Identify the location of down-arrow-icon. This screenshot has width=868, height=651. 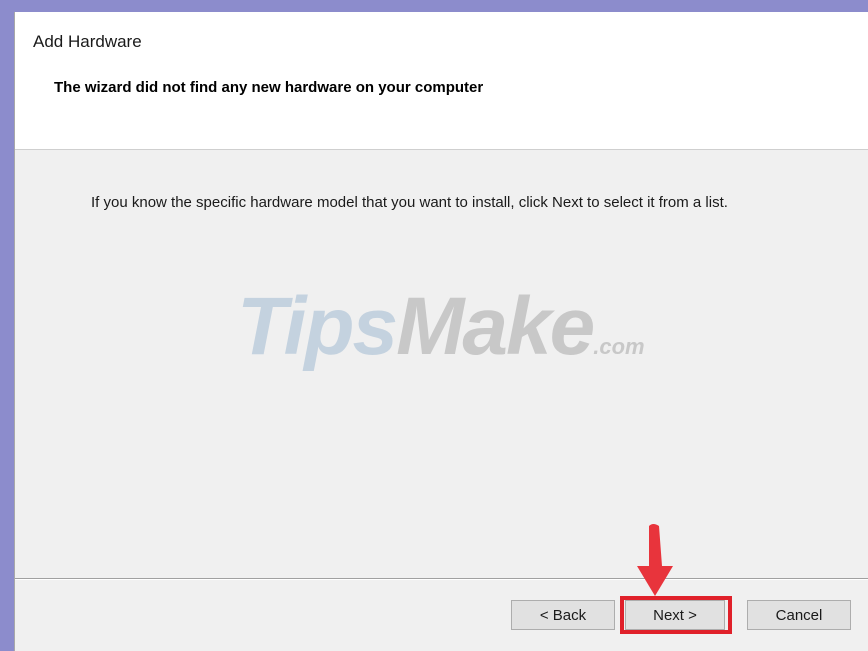
(655, 560).